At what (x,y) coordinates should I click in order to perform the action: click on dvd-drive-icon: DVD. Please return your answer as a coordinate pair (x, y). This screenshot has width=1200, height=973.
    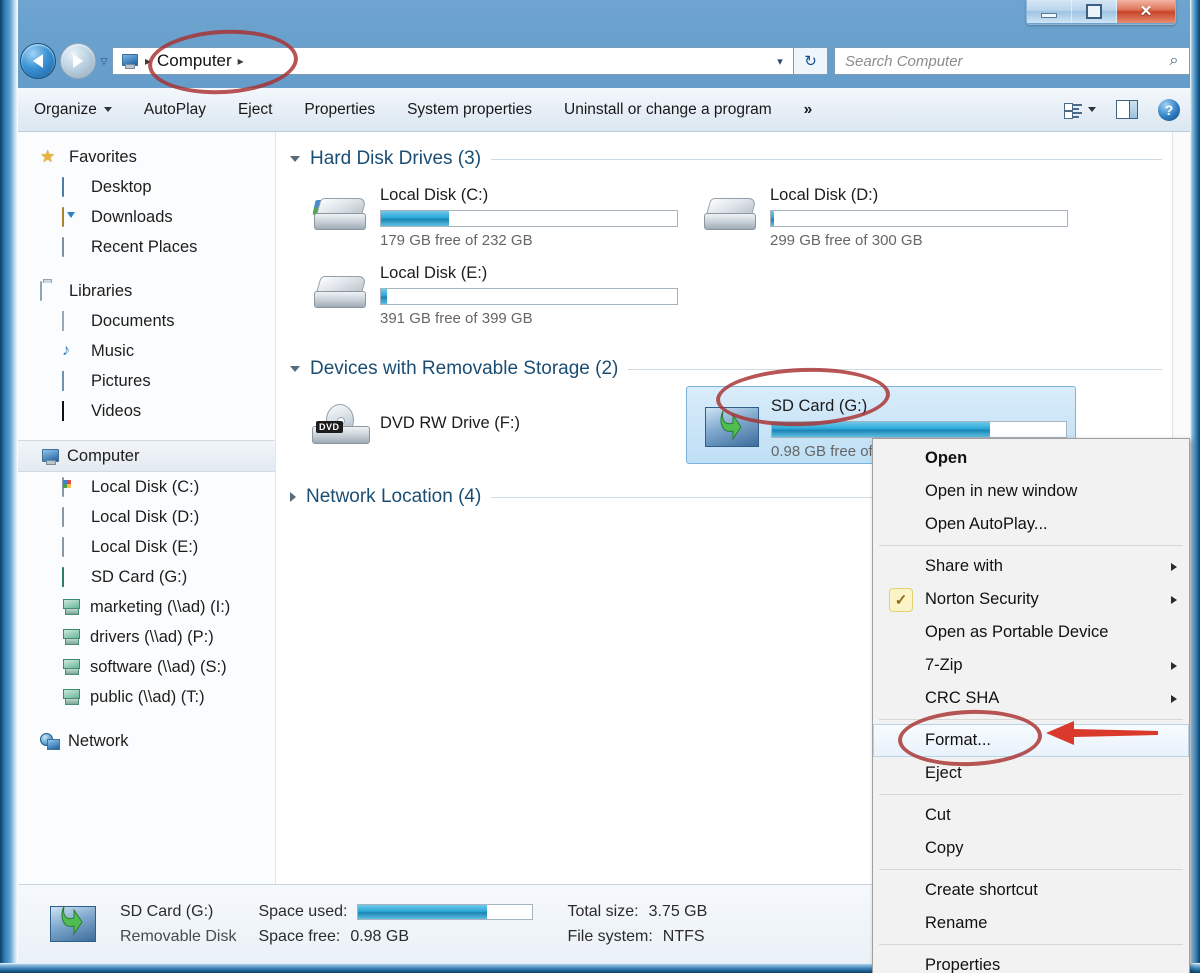
    Looking at the image, I should click on (342, 424).